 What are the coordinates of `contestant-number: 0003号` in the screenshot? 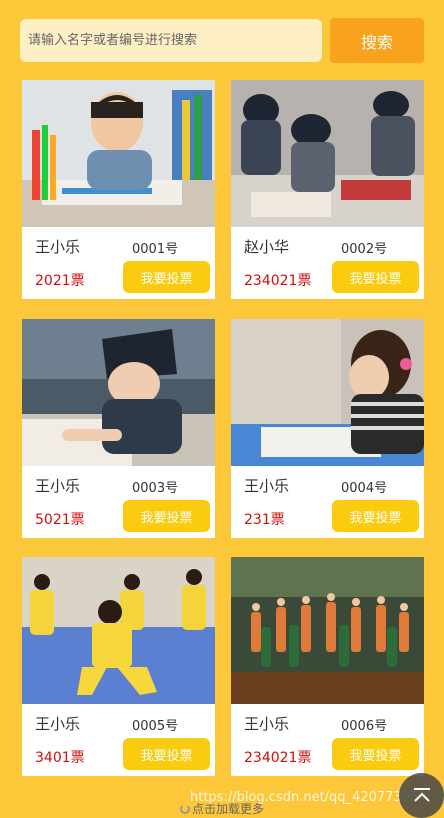 It's located at (155, 488).